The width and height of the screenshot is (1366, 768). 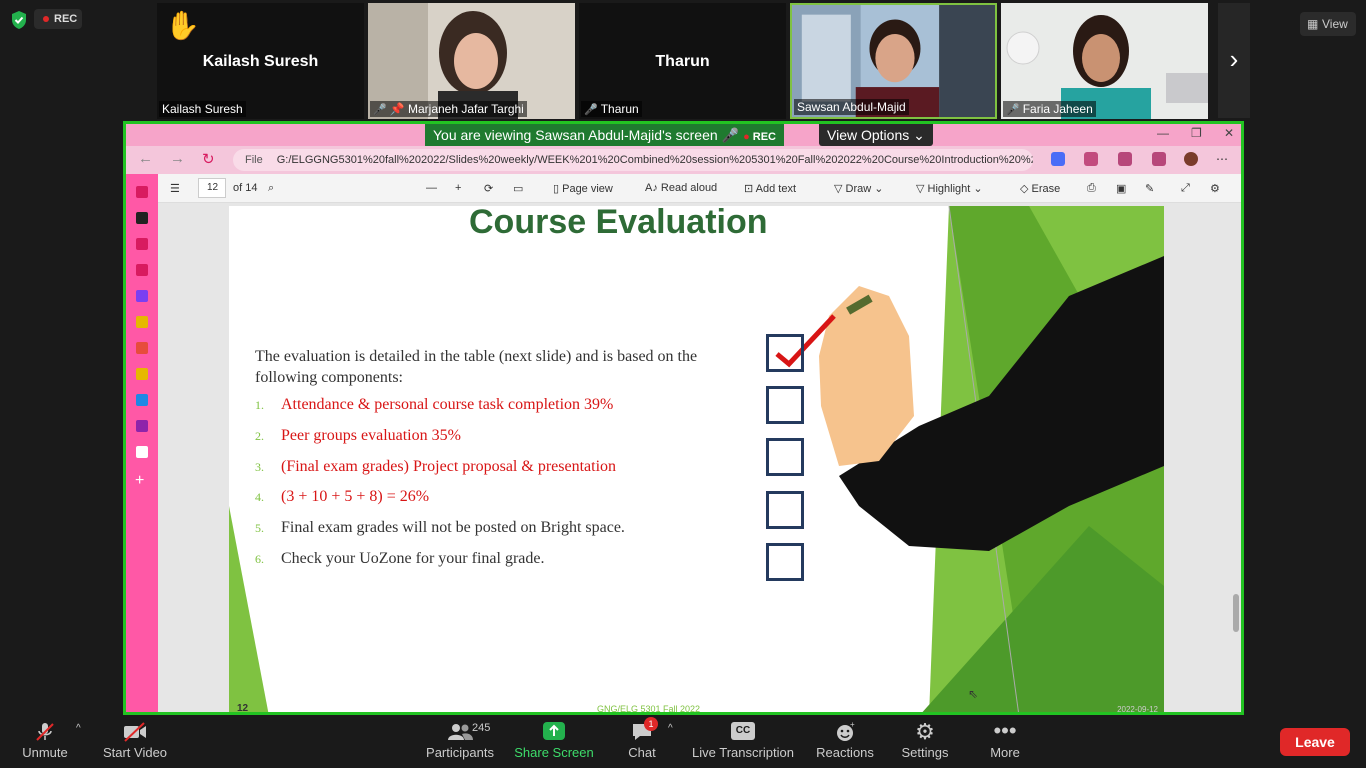 What do you see at coordinates (259, 497) in the screenshot?
I see `item-number: 4.` at bounding box center [259, 497].